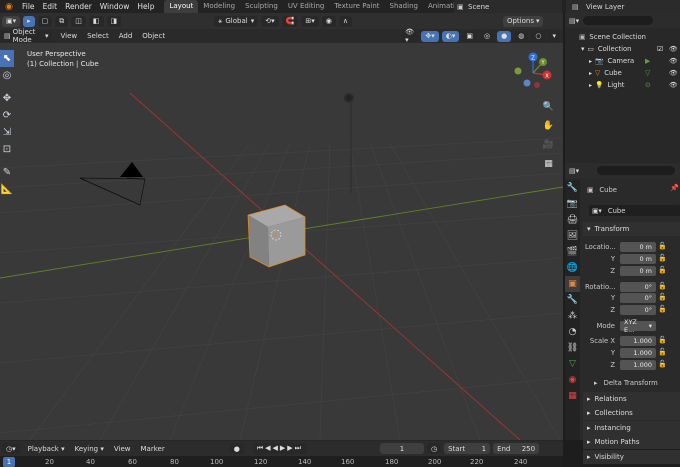 This screenshot has height=467, width=680. Describe the element at coordinates (114, 21) in the screenshot. I see `select-intersect-icon: ◨` at that location.